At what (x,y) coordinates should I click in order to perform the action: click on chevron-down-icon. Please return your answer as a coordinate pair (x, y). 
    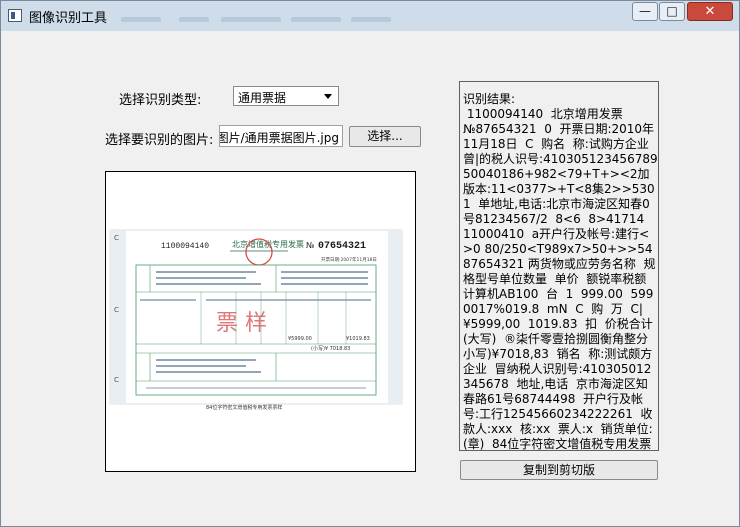
    Looking at the image, I should click on (328, 96).